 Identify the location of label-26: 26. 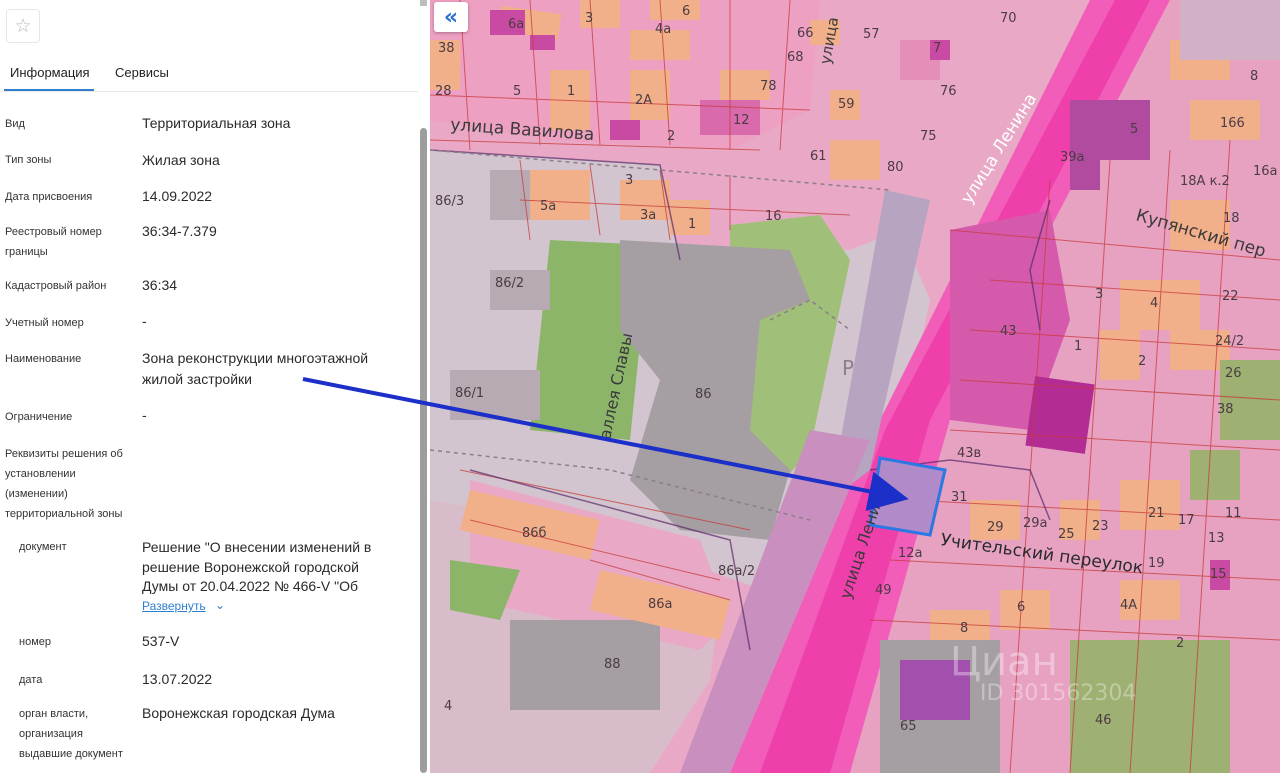
(1233, 373).